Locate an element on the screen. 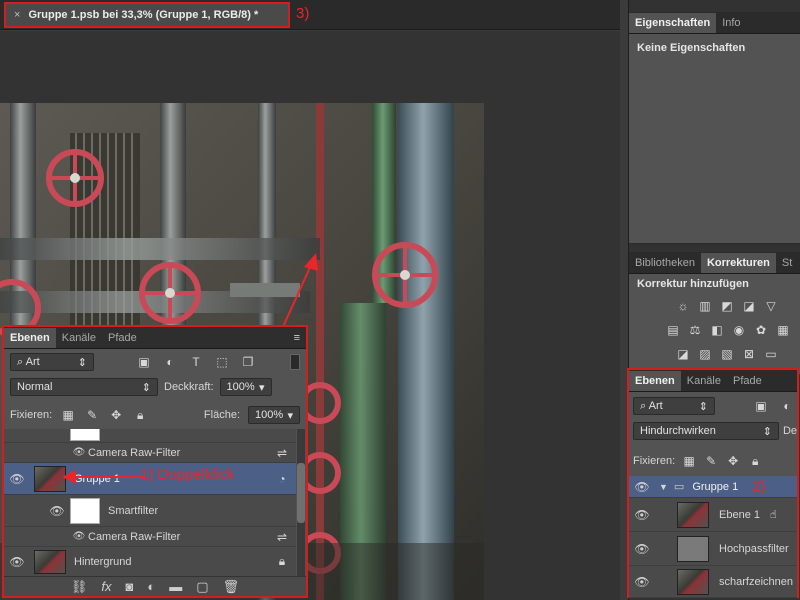  tab-libraries: Bibliotheken is located at coordinates (665, 263).